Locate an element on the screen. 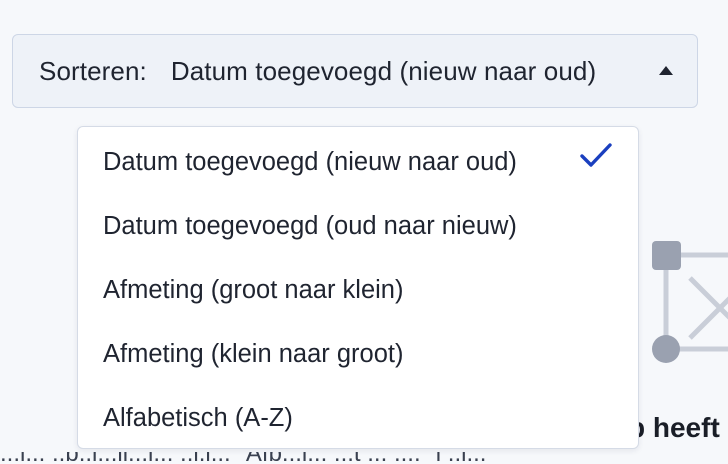 The height and width of the screenshot is (464, 728). empty-state-illustration is located at coordinates (690, 302).